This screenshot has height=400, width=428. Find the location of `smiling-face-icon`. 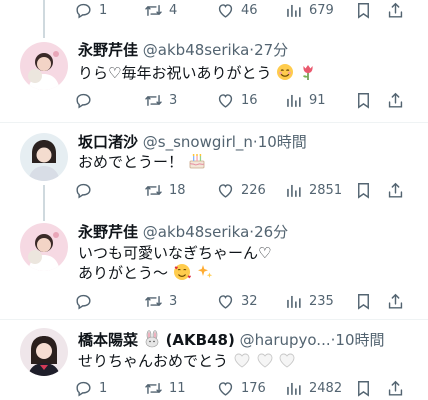

smiling-face-icon is located at coordinates (285, 74).